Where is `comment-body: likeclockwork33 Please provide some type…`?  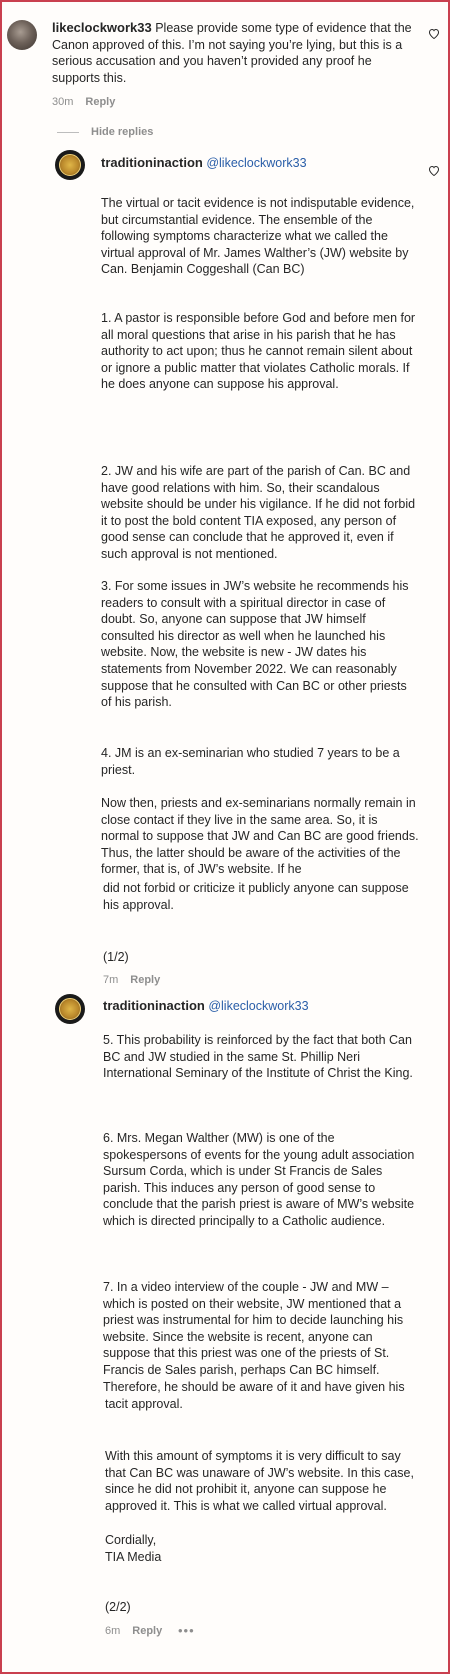
comment-body: likeclockwork33 Please provide some type… is located at coordinates (235, 53).